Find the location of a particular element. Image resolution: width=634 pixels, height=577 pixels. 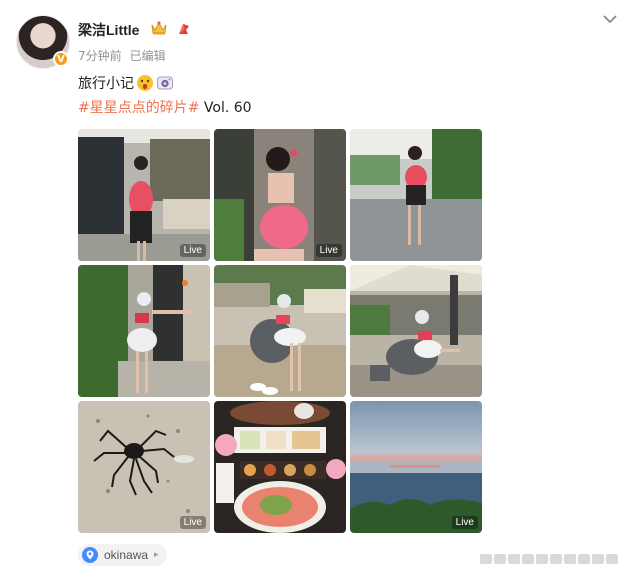

location-tag: okinawa ▸ is located at coordinates (122, 555).